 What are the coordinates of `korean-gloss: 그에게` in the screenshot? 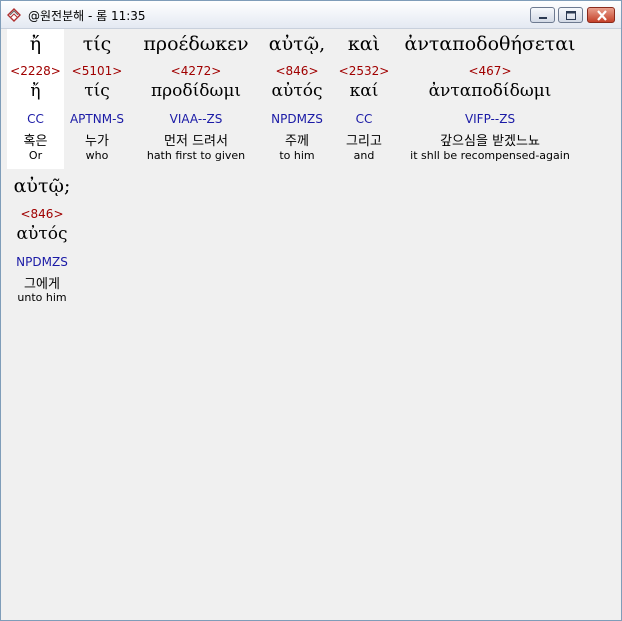 It's located at (42, 284).